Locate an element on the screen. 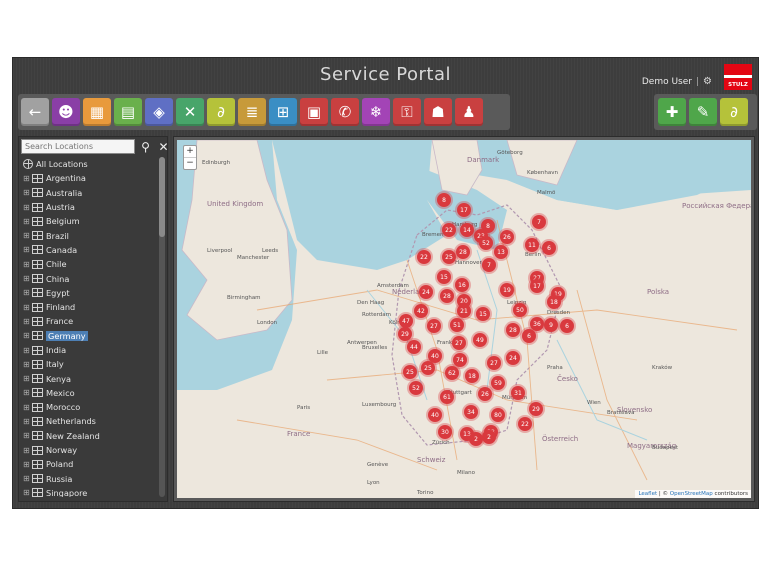  tree-item: ⊞ Singapore is located at coordinates (89, 491).